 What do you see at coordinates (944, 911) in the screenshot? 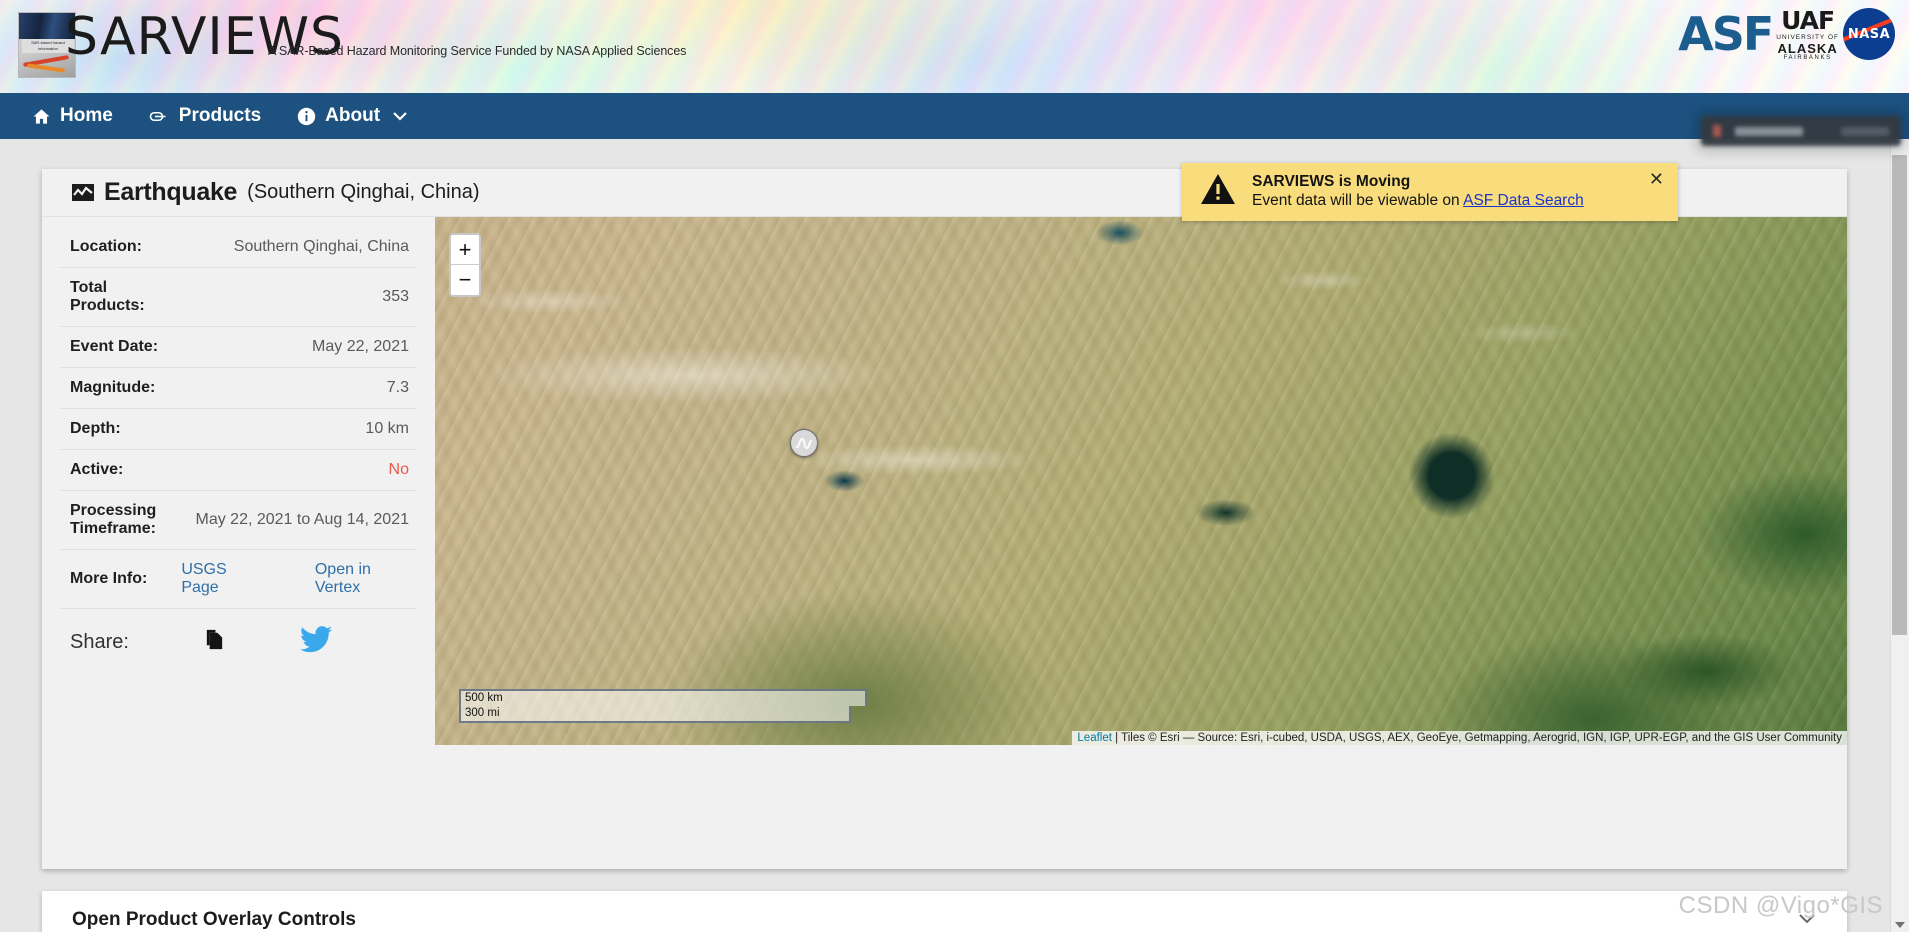
I see `open-product-overlay-controls: Open Product Overlay Controls` at bounding box center [944, 911].